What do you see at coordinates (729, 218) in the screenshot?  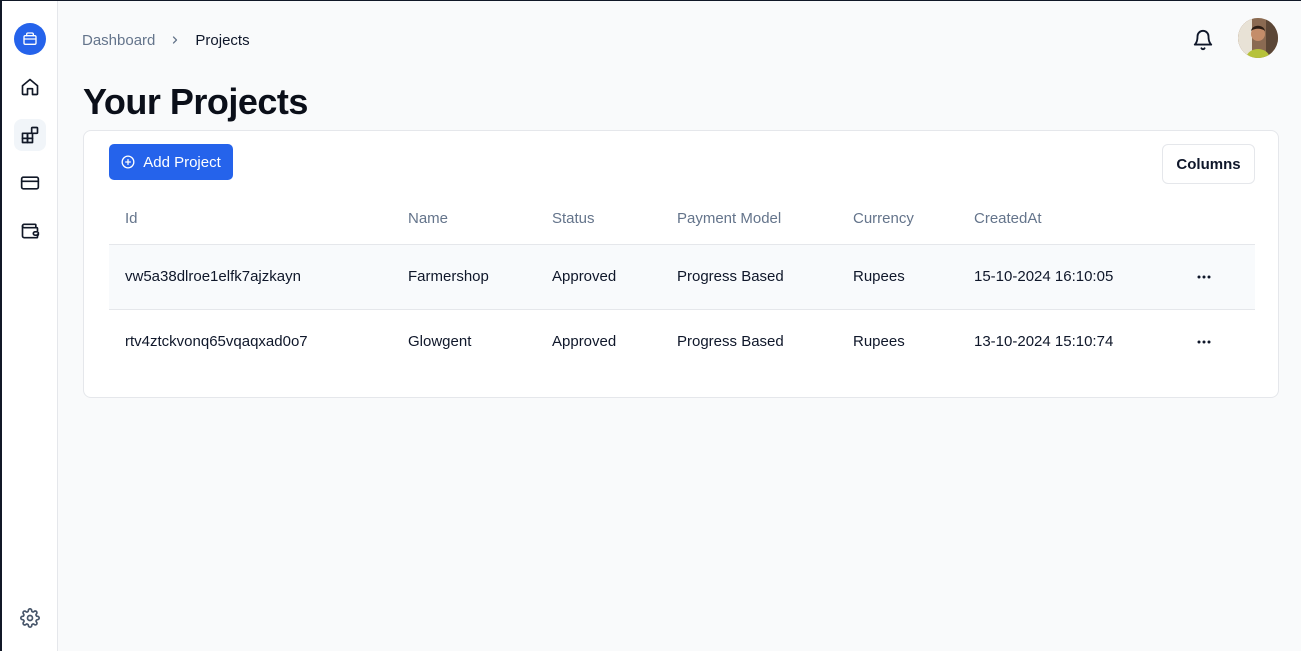 I see `header-payment-model: Payment Model` at bounding box center [729, 218].